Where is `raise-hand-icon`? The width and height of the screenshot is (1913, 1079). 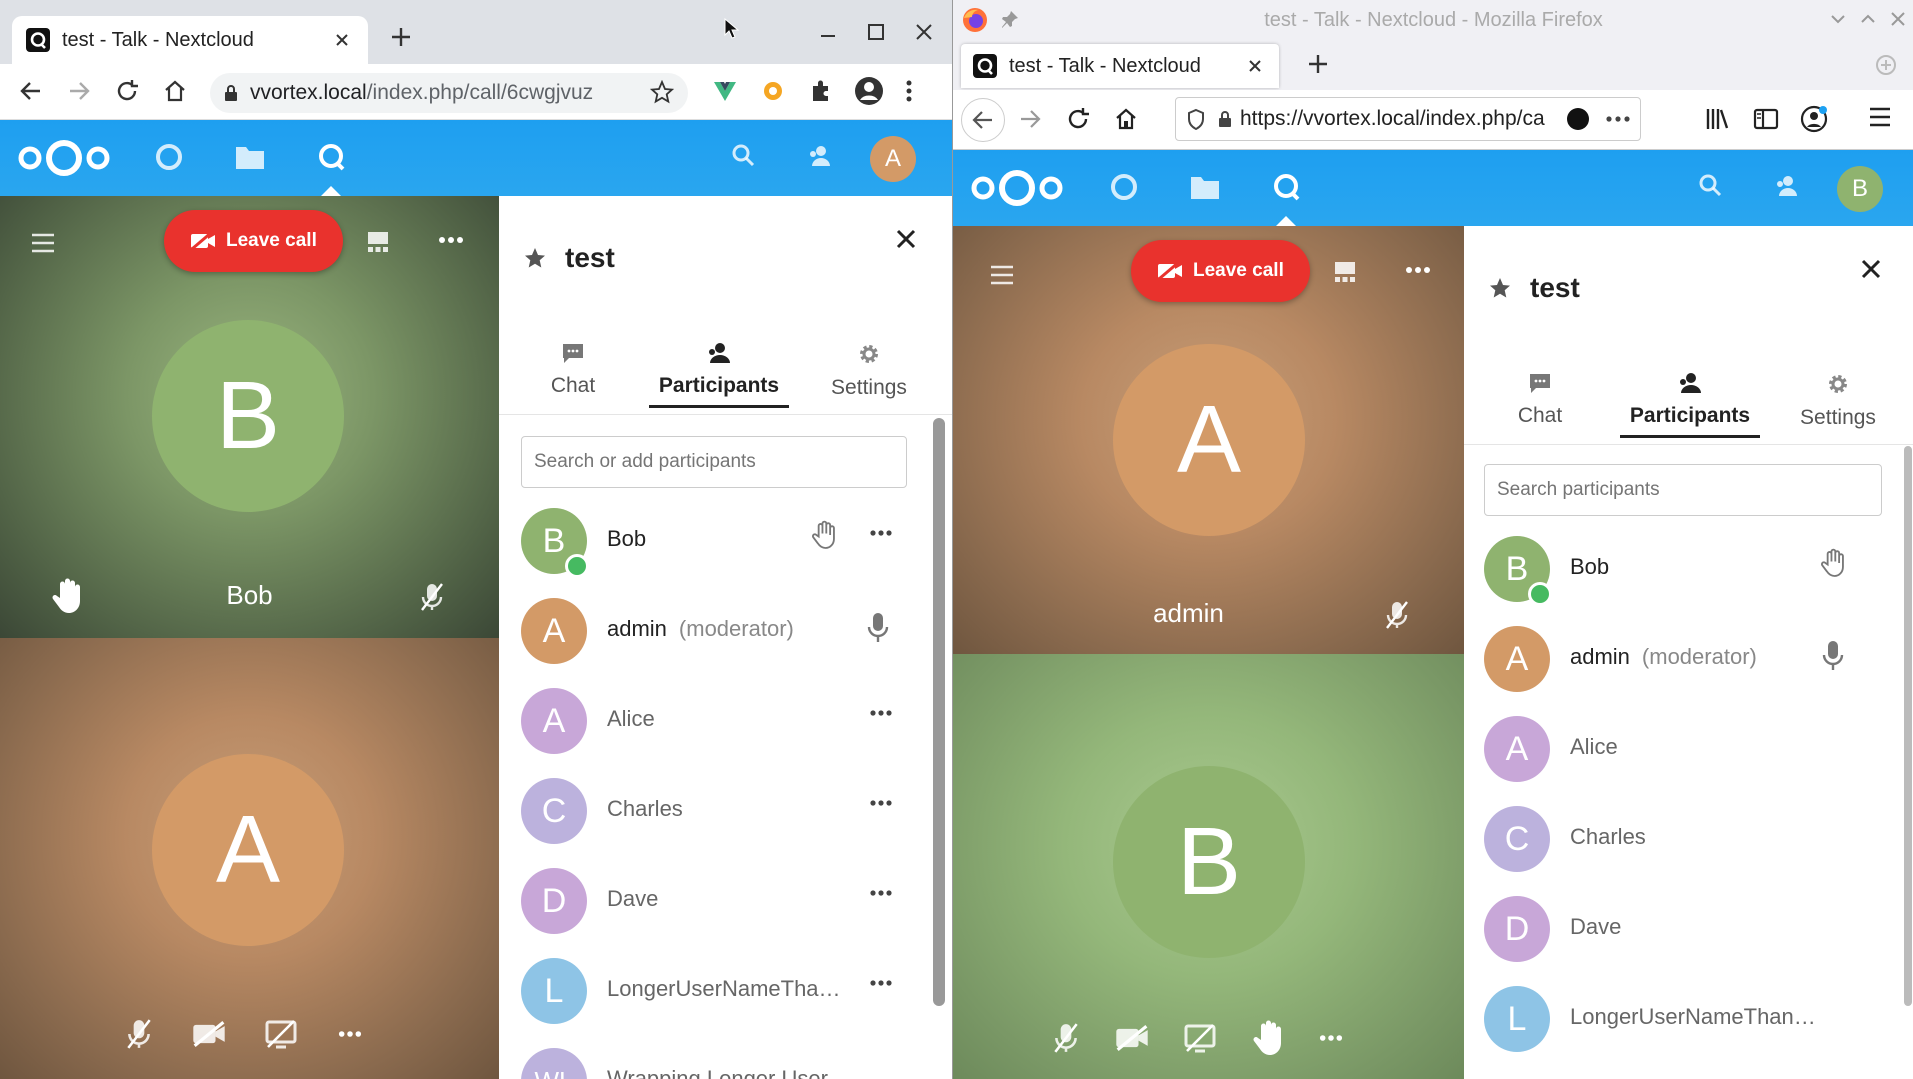 raise-hand-icon is located at coordinates (1268, 1038).